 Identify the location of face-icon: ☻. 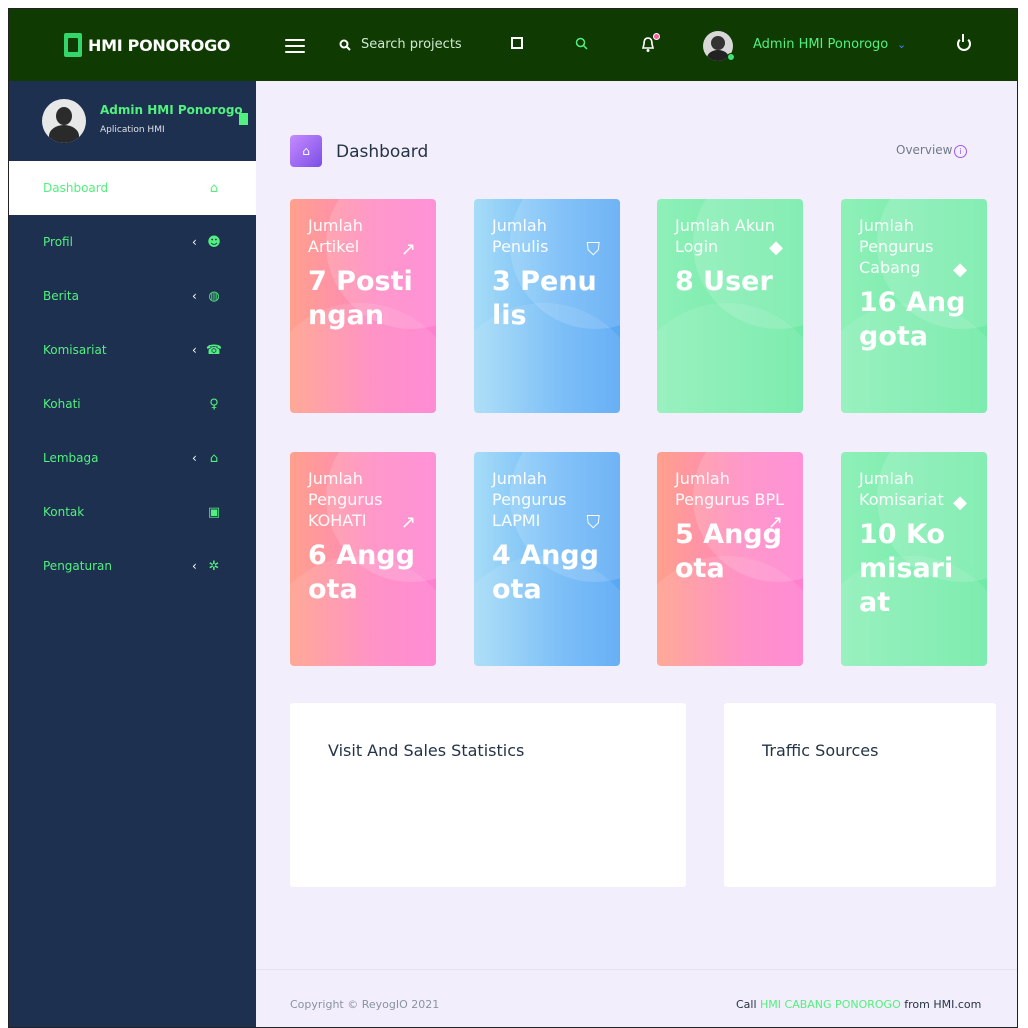
(214, 242).